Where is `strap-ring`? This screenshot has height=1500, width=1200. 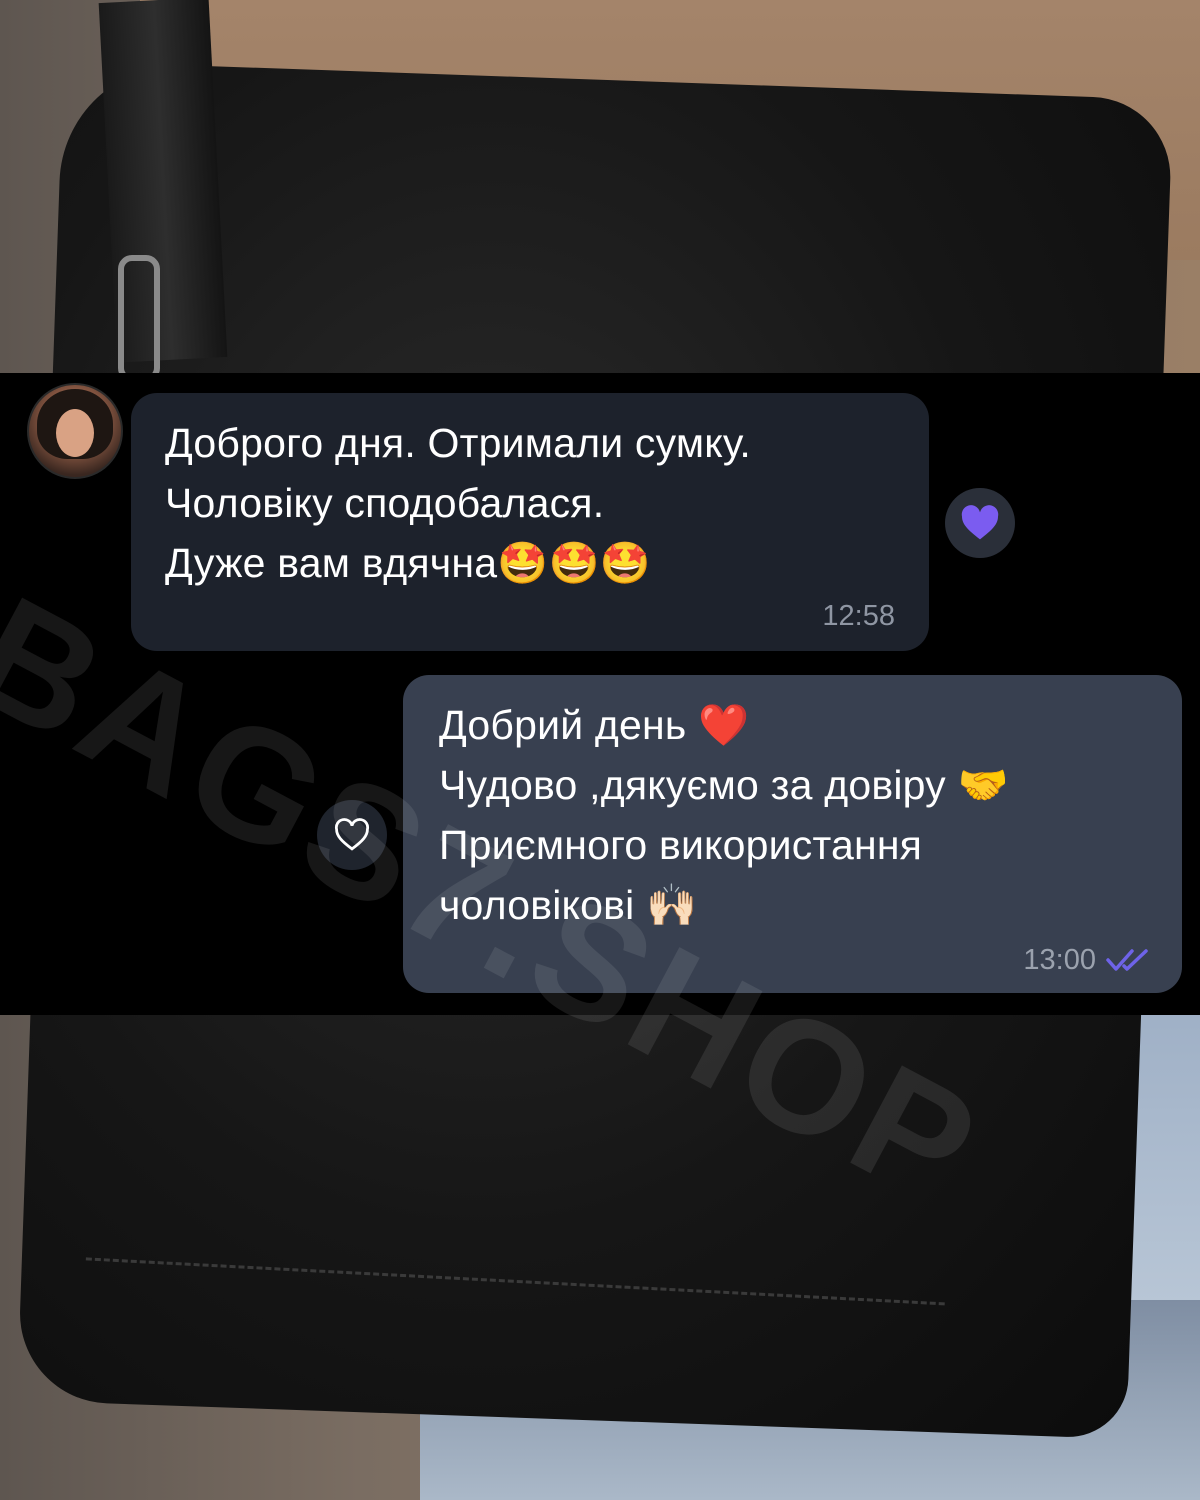 strap-ring is located at coordinates (139, 318).